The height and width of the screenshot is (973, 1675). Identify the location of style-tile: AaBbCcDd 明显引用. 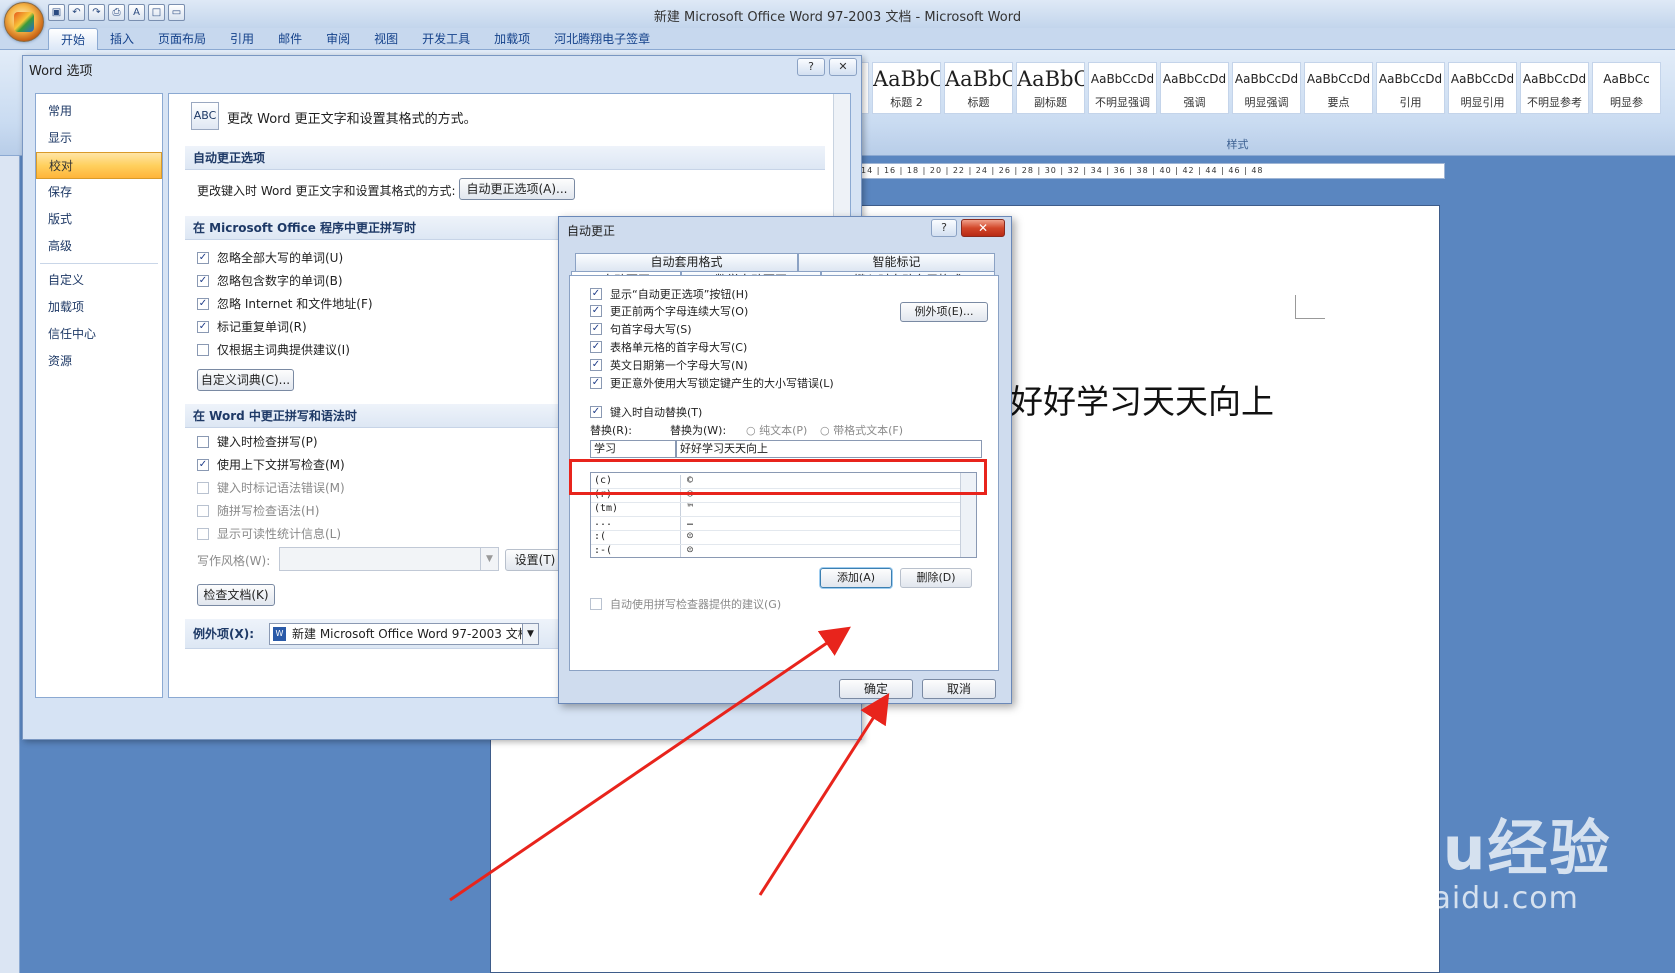
(1482, 88).